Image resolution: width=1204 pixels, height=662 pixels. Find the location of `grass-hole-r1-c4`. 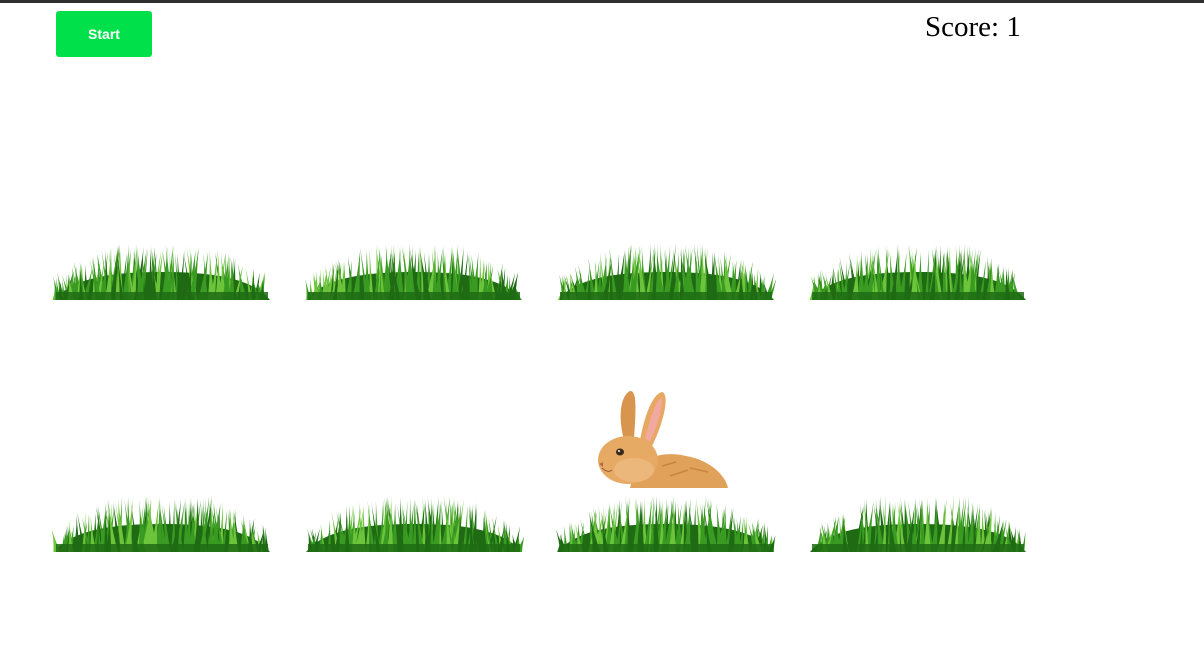

grass-hole-r1-c4 is located at coordinates (918, 269).